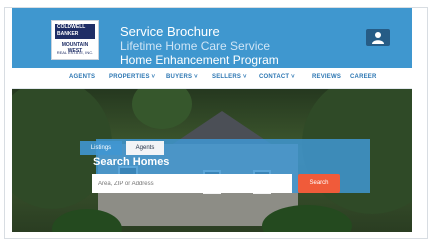 This screenshot has height=243, width=434. What do you see at coordinates (75, 52) in the screenshot?
I see `logo-line3: REAL ESTATE, INC.` at bounding box center [75, 52].